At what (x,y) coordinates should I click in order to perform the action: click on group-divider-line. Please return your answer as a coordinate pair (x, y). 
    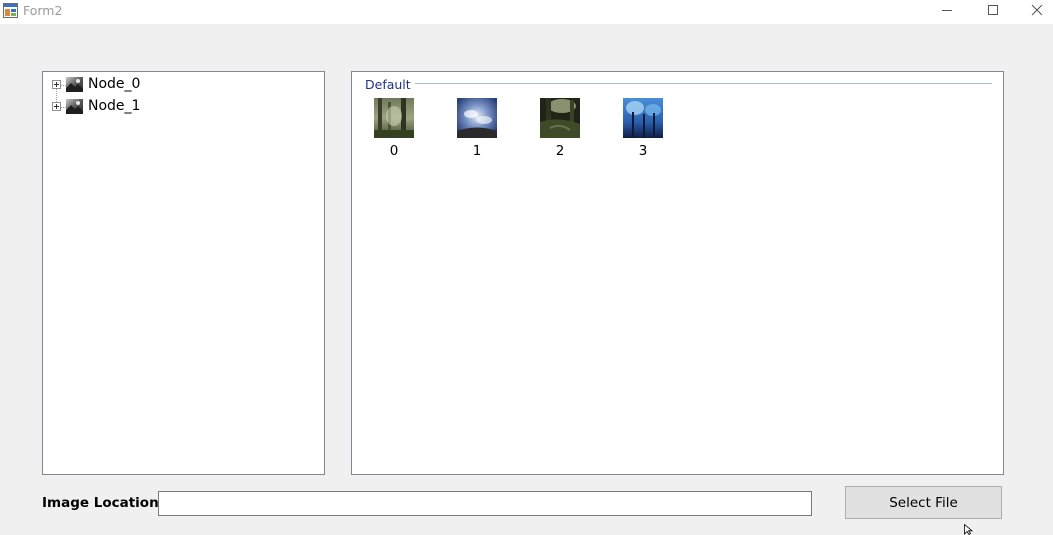
    Looking at the image, I should click on (701, 83).